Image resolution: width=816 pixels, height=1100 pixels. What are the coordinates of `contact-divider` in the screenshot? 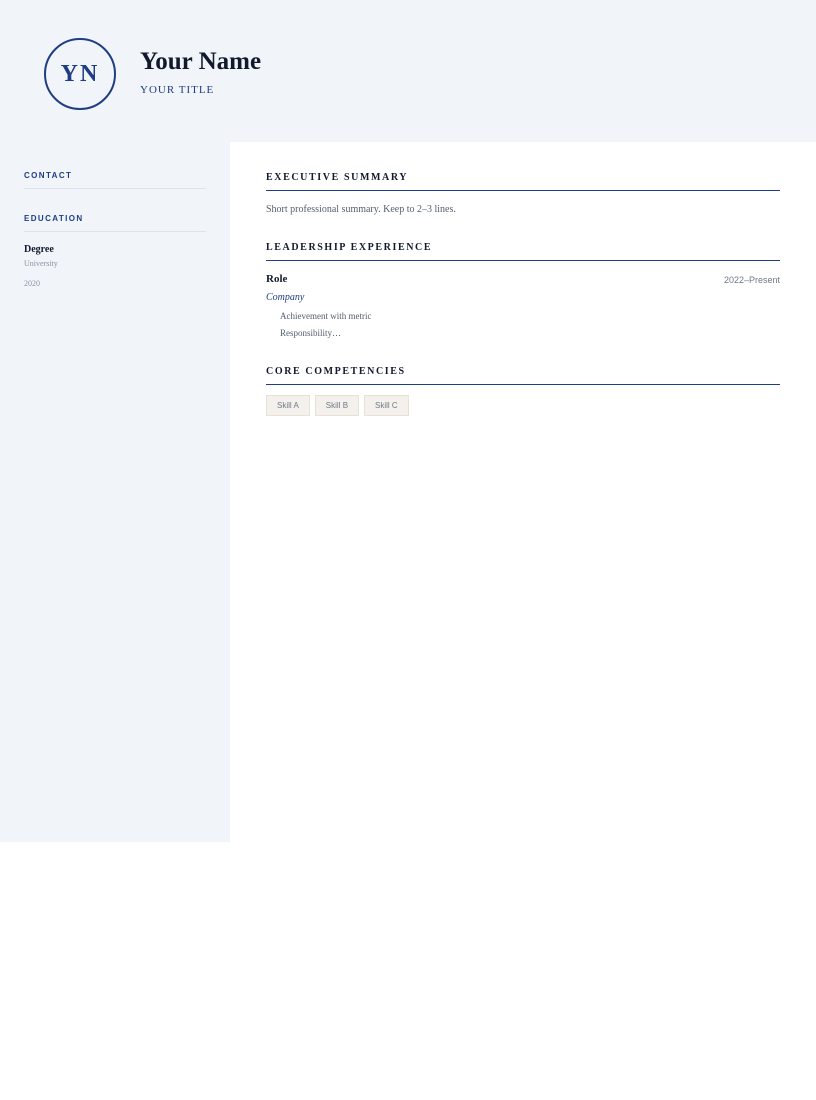 It's located at (115, 188).